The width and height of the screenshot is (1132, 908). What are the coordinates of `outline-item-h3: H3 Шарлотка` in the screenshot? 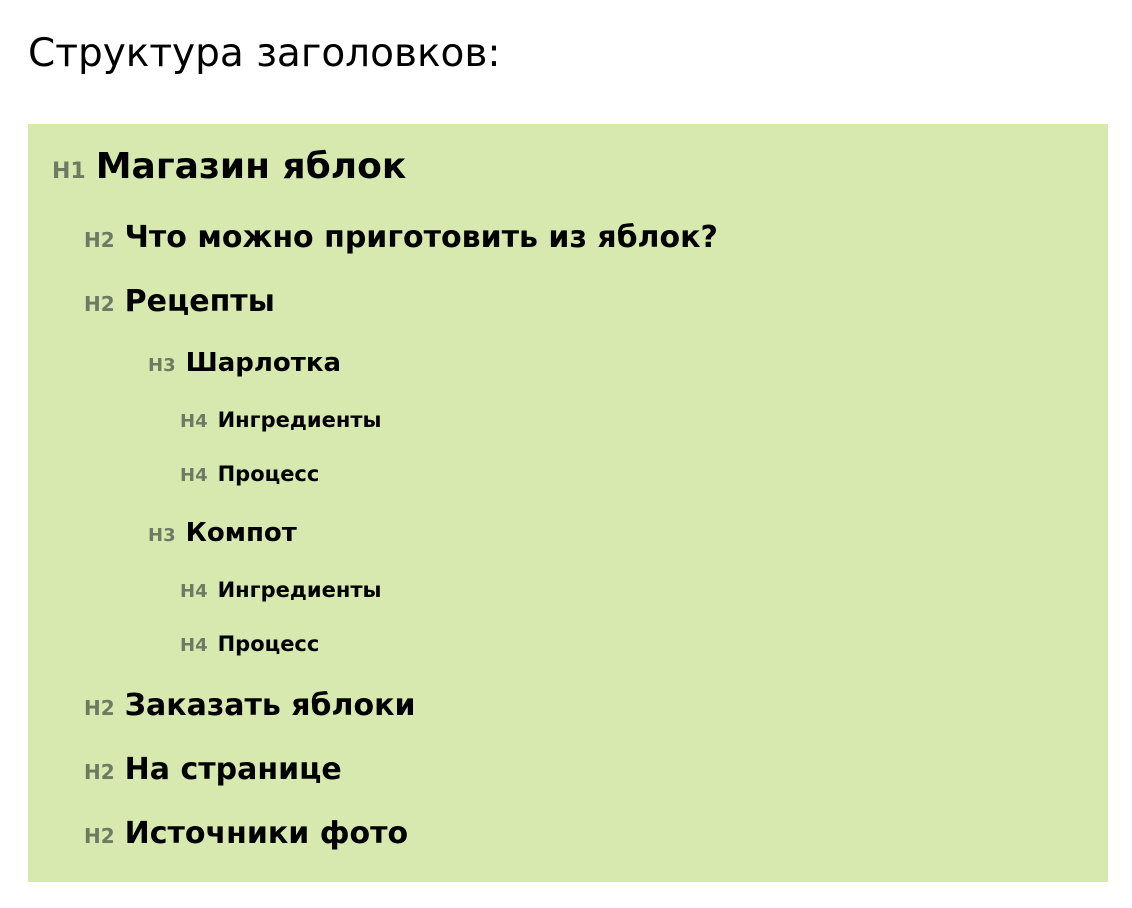 It's located at (244, 363).